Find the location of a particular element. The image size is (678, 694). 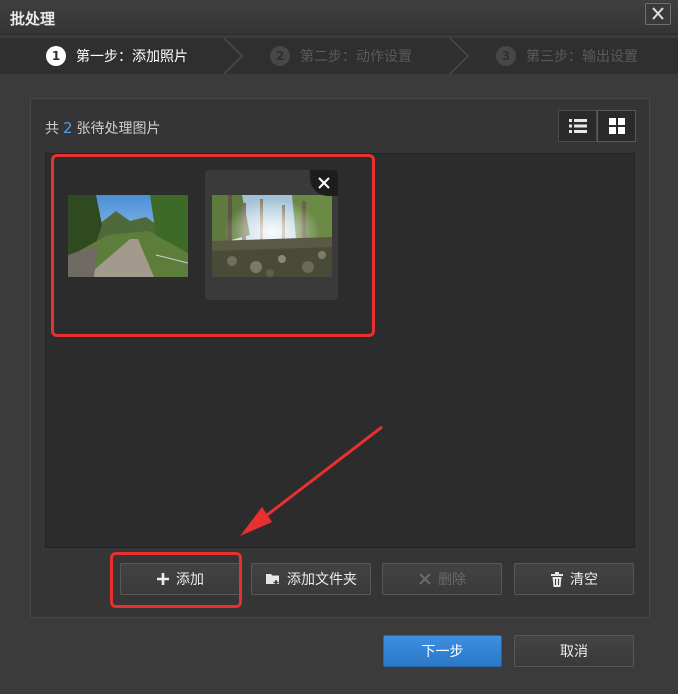

step-1: 1 第一步：添加照片 is located at coordinates (117, 56).